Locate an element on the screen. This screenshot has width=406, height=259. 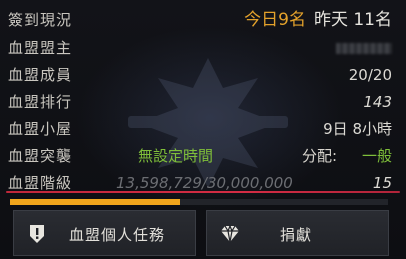
clan-quest-label: 血盟個人任務 is located at coordinates (117, 235).